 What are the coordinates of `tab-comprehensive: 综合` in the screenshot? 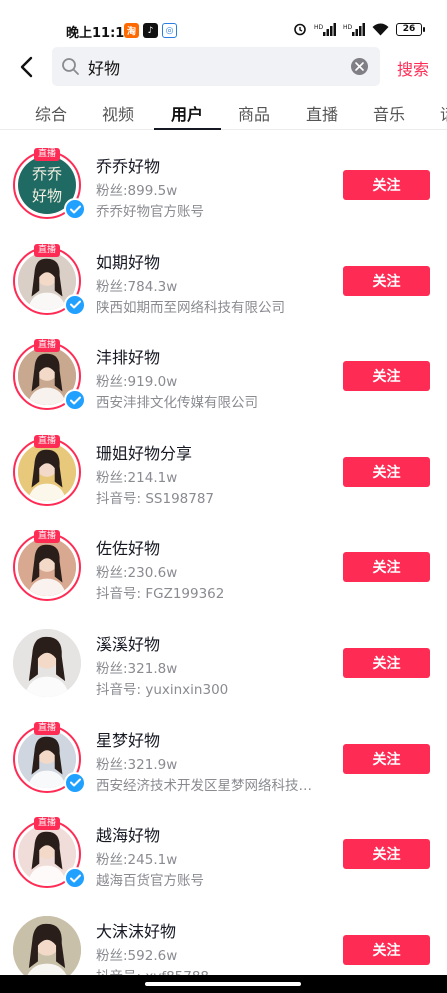 It's located at (51, 113).